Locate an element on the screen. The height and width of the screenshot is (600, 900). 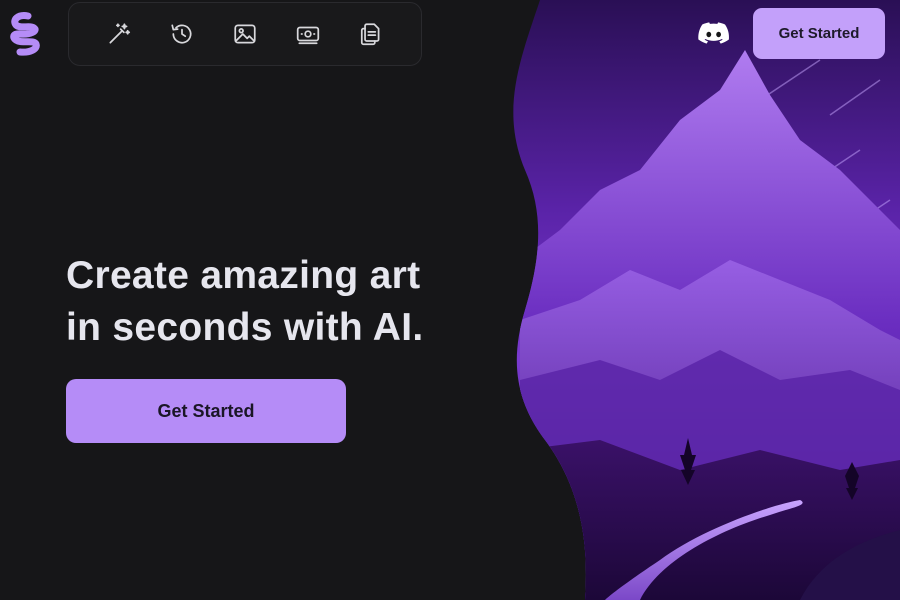
get-started-button: Get Started is located at coordinates (206, 411).